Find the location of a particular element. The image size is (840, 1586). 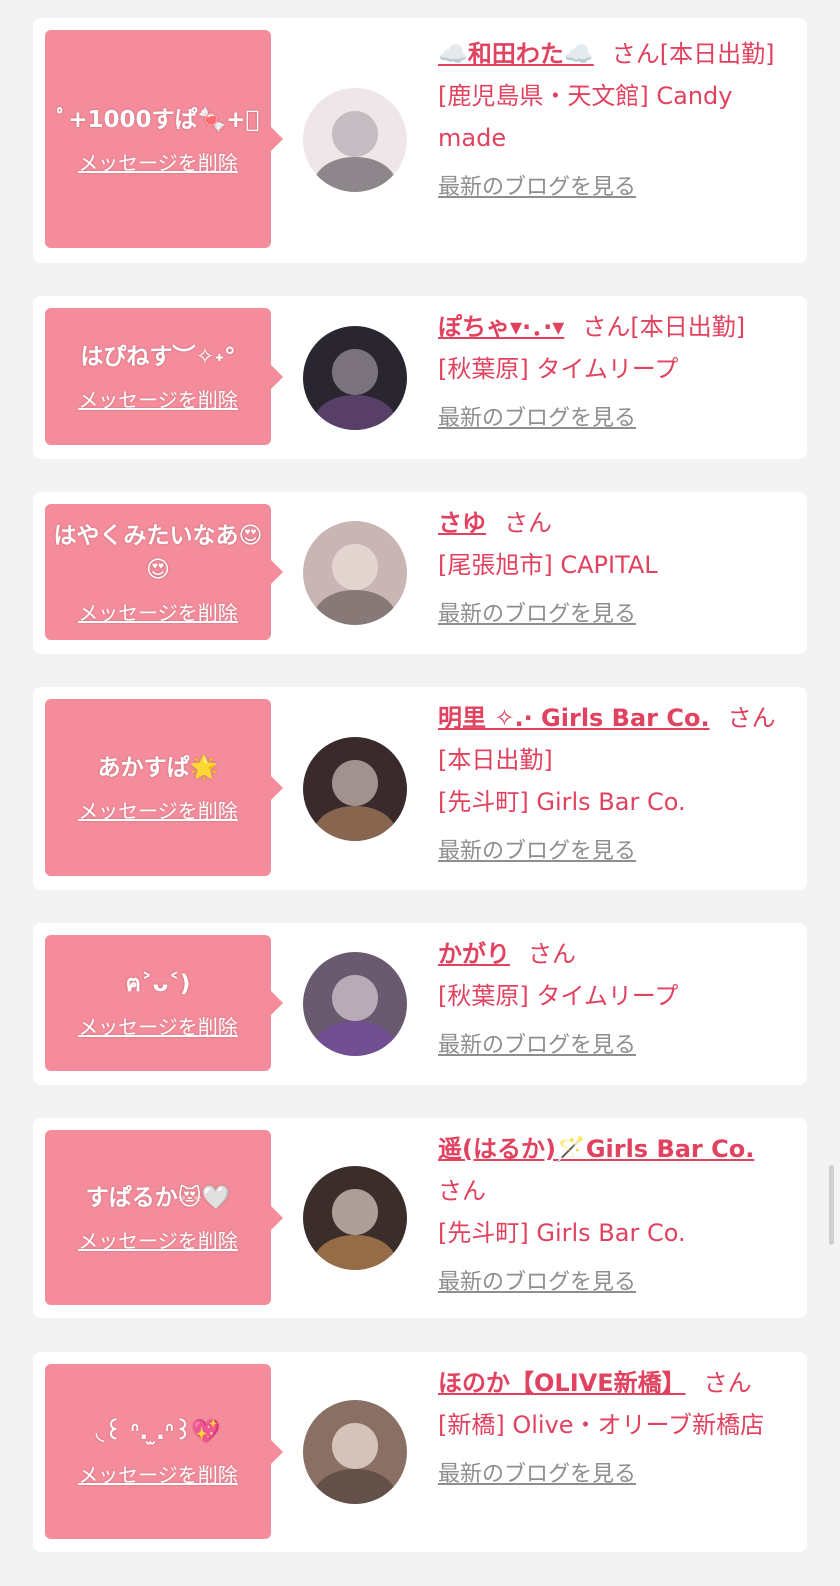

message-bubble: ◟꒰ ᐢ. ̫.ᐢ꒱💖 メッセージを削除 is located at coordinates (164, 1451).